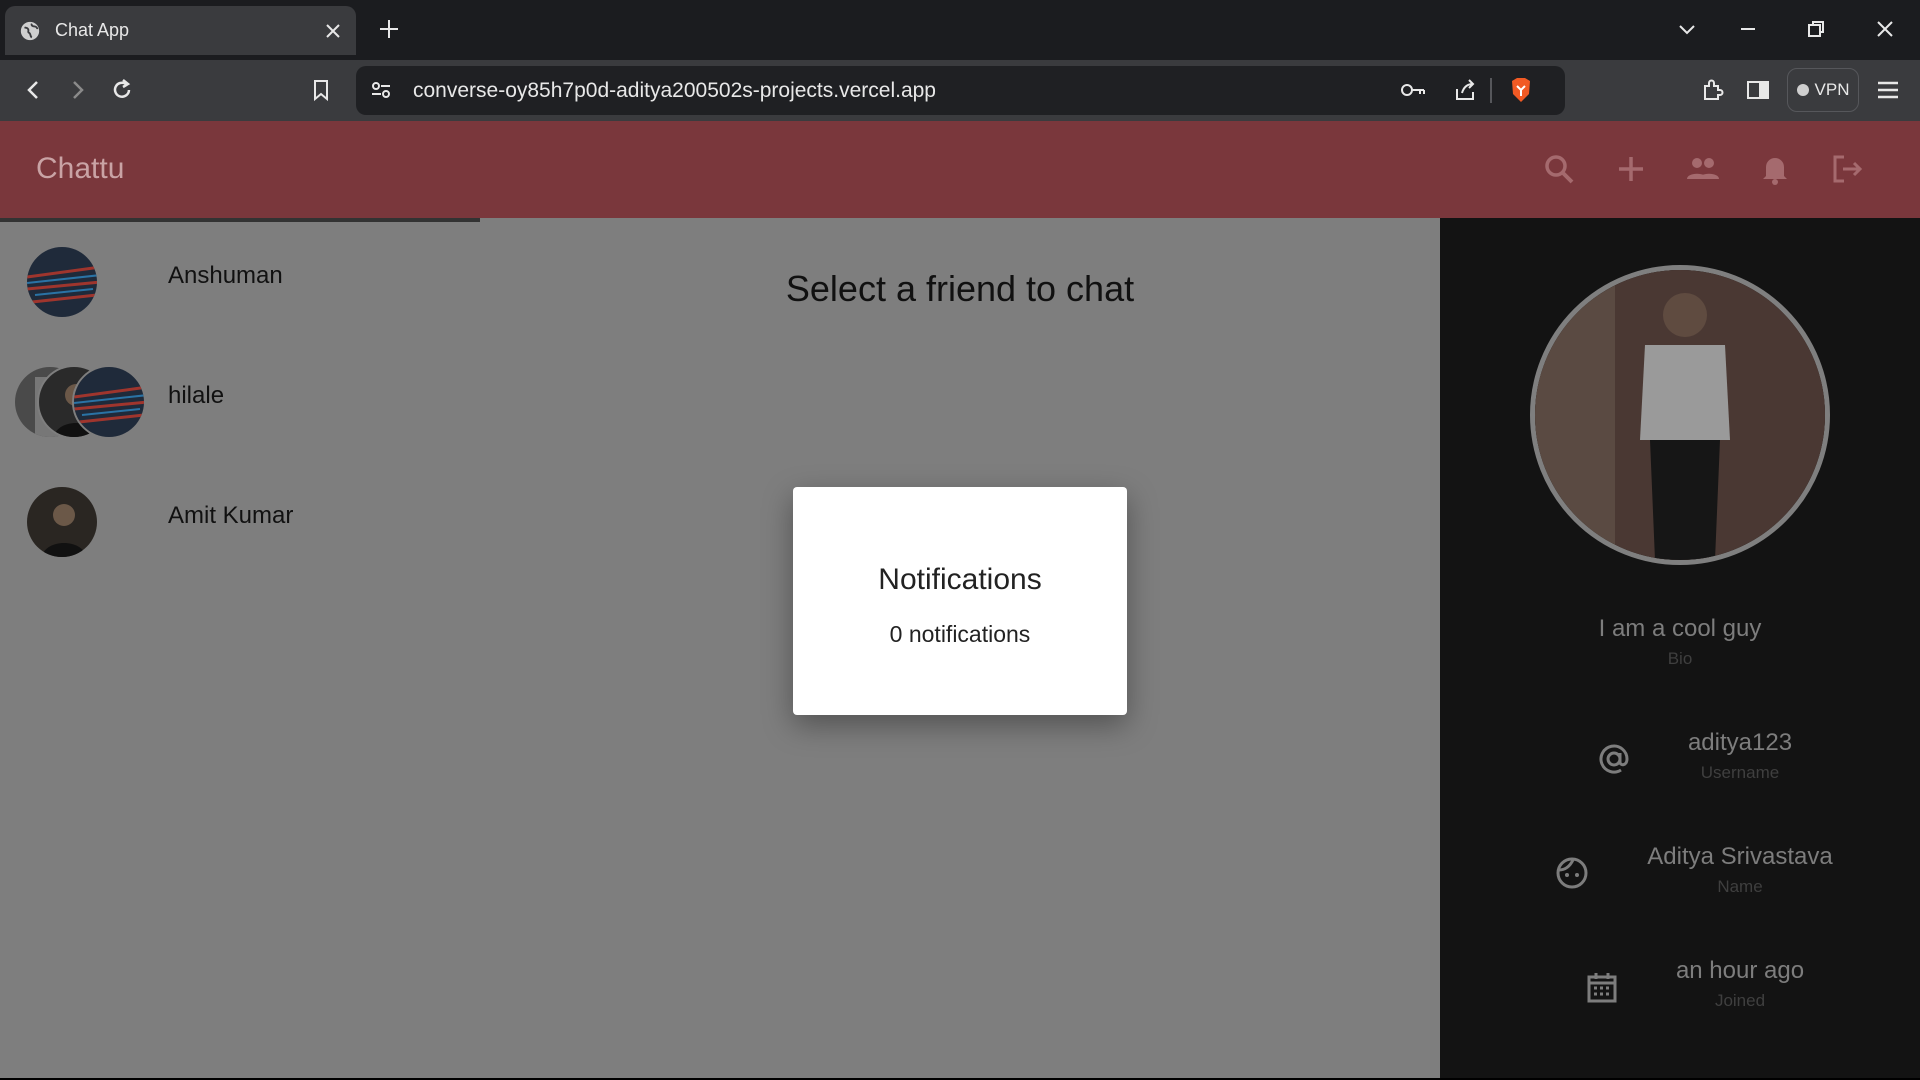 The image size is (1920, 1080). I want to click on empty-chat-message: Select a friend to chat, so click(960, 288).